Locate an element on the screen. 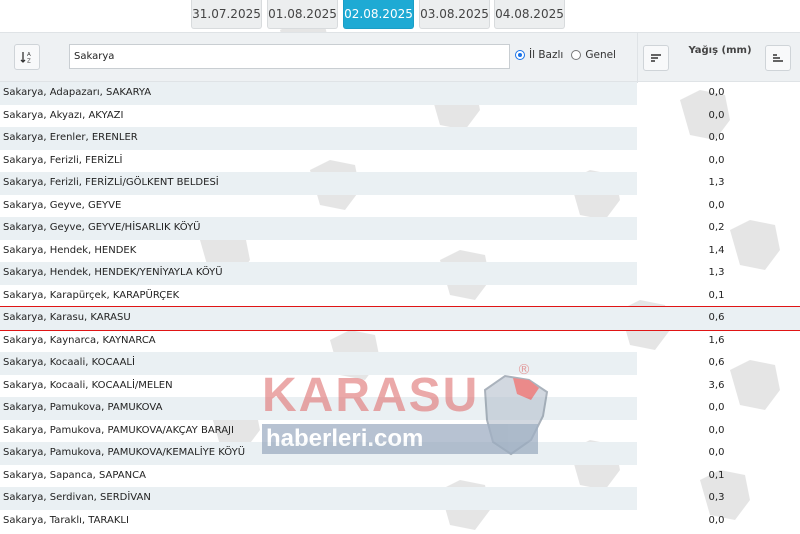  station-name: Sakarya, Pamukova, PAMUKOVA is located at coordinates (83, 407).